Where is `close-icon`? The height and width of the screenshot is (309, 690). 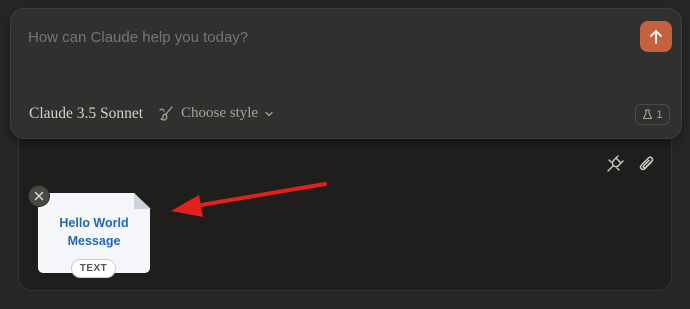
close-icon is located at coordinates (39, 196).